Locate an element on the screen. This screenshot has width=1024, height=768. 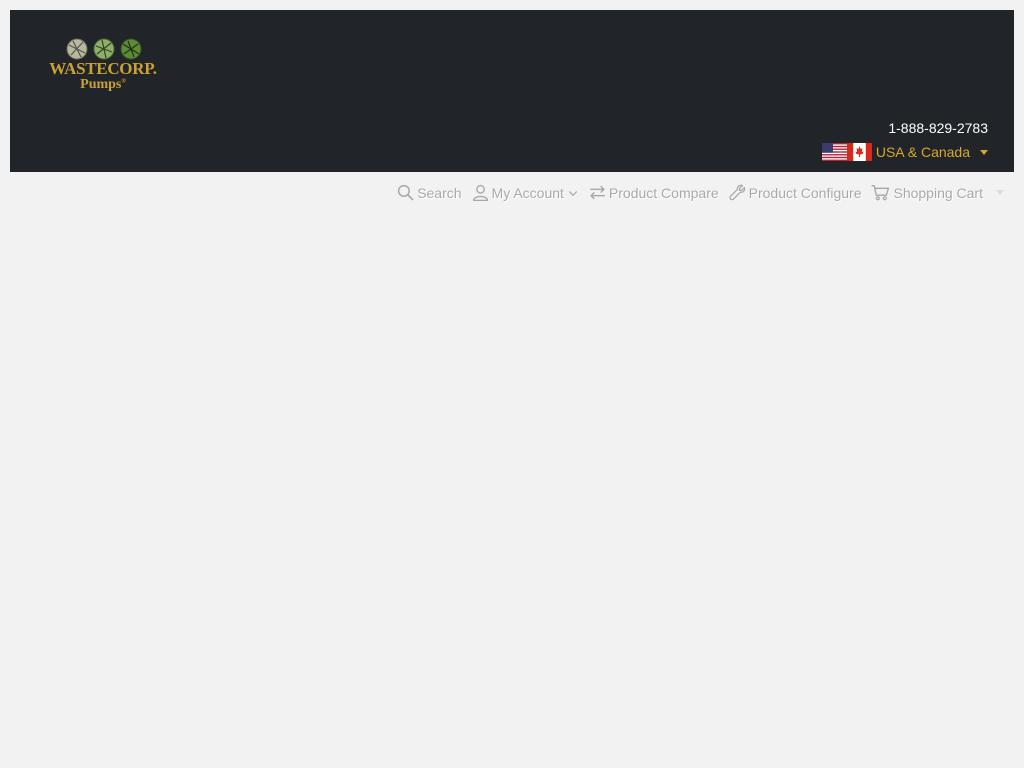
logo-wordmark: WASTECORP. is located at coordinates (103, 68).